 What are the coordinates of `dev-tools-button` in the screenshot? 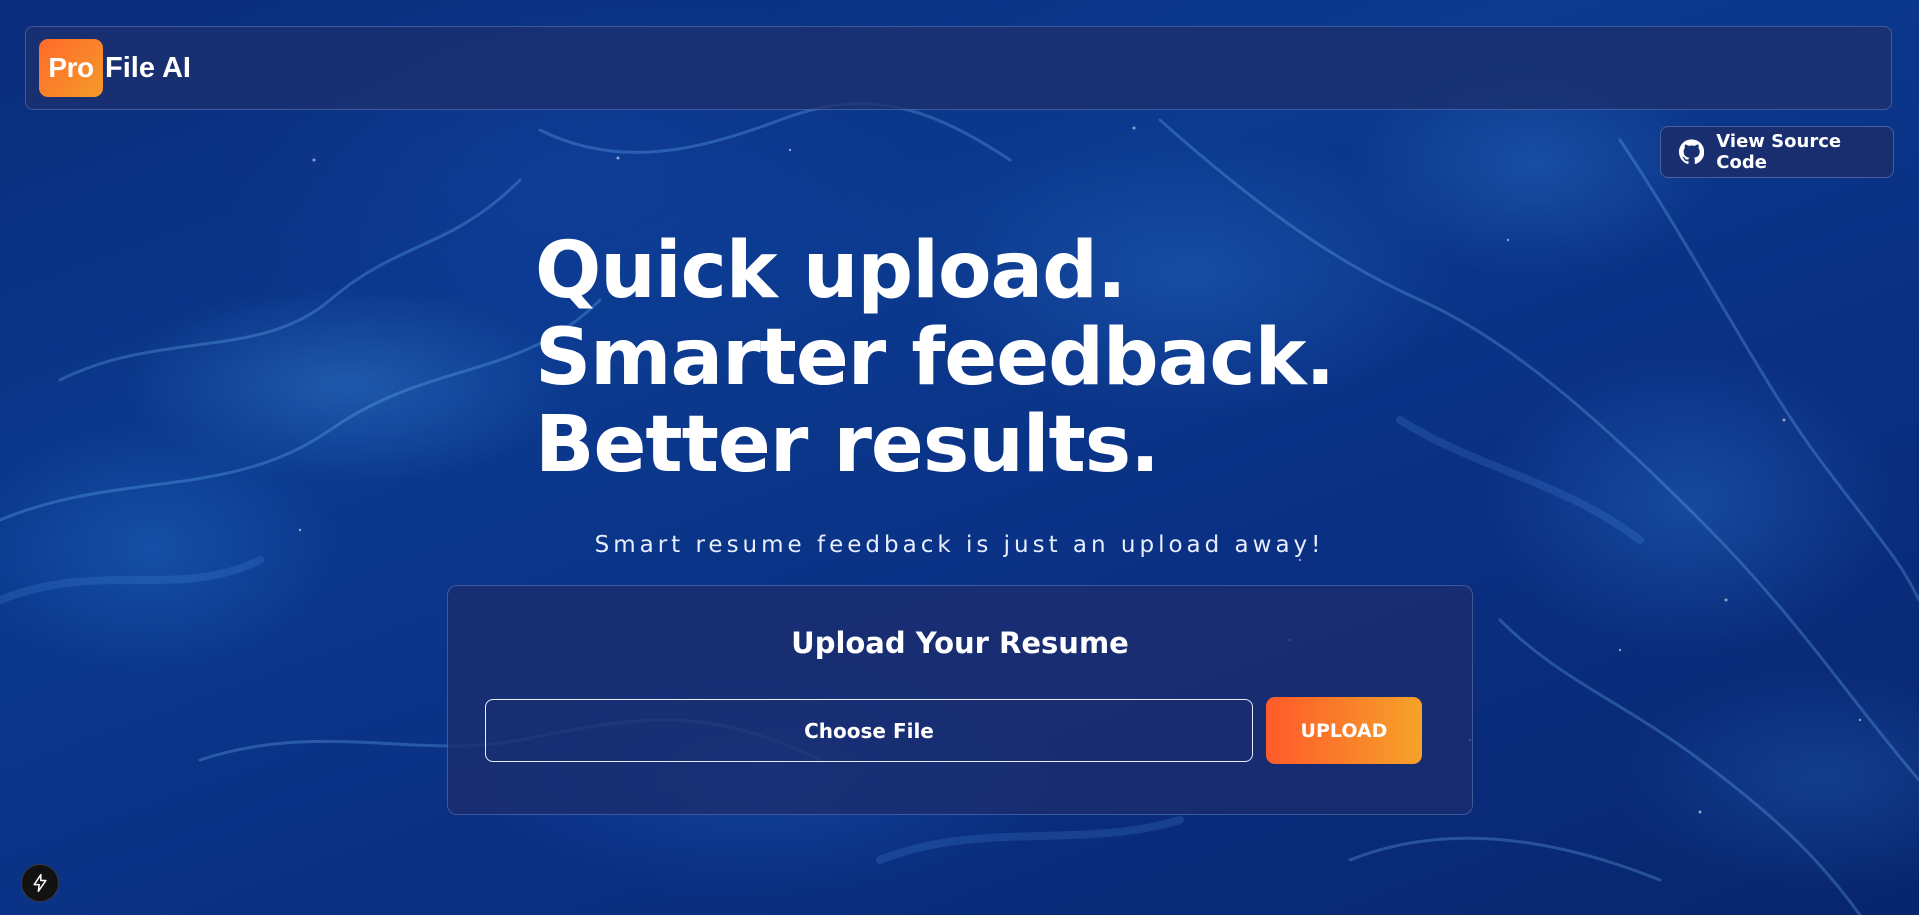 It's located at (40, 883).